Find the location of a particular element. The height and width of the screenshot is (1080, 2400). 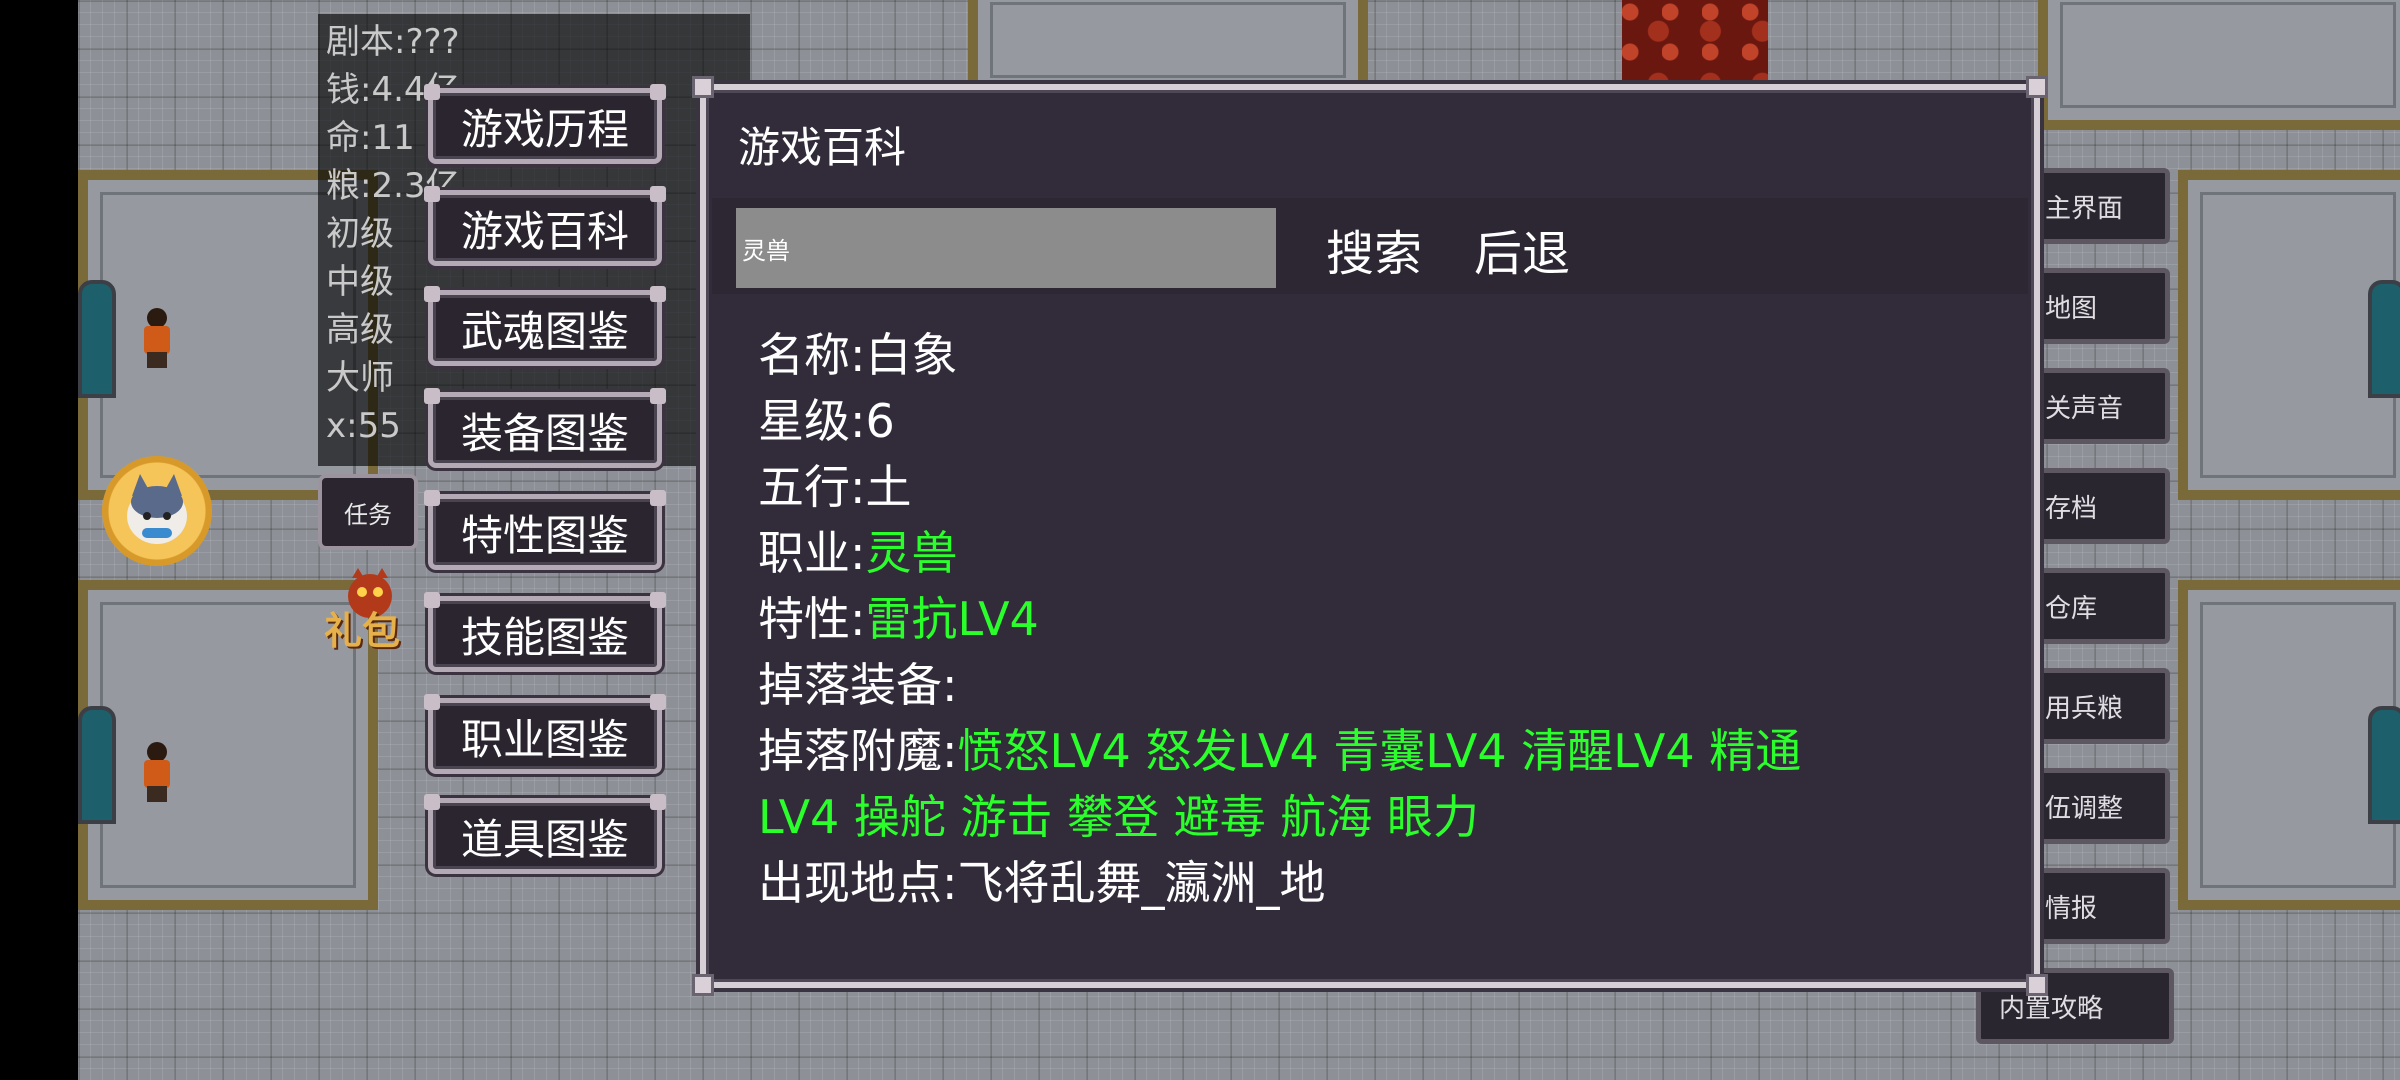

menu-game-history: 游戏历程 is located at coordinates (545, 124).